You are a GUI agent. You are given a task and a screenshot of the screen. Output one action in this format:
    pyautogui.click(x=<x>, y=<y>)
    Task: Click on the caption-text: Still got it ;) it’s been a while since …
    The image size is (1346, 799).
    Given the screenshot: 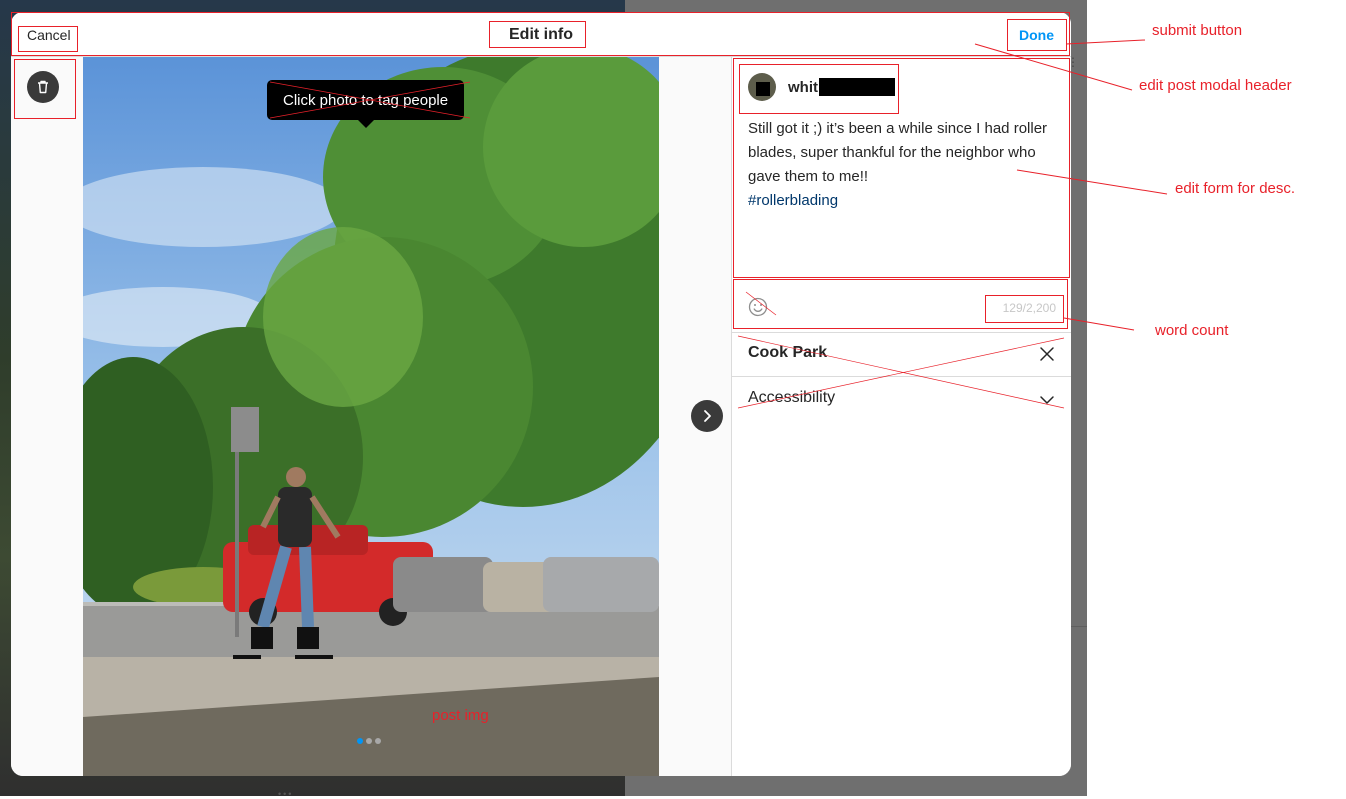 What is the action you would take?
    pyautogui.click(x=898, y=152)
    